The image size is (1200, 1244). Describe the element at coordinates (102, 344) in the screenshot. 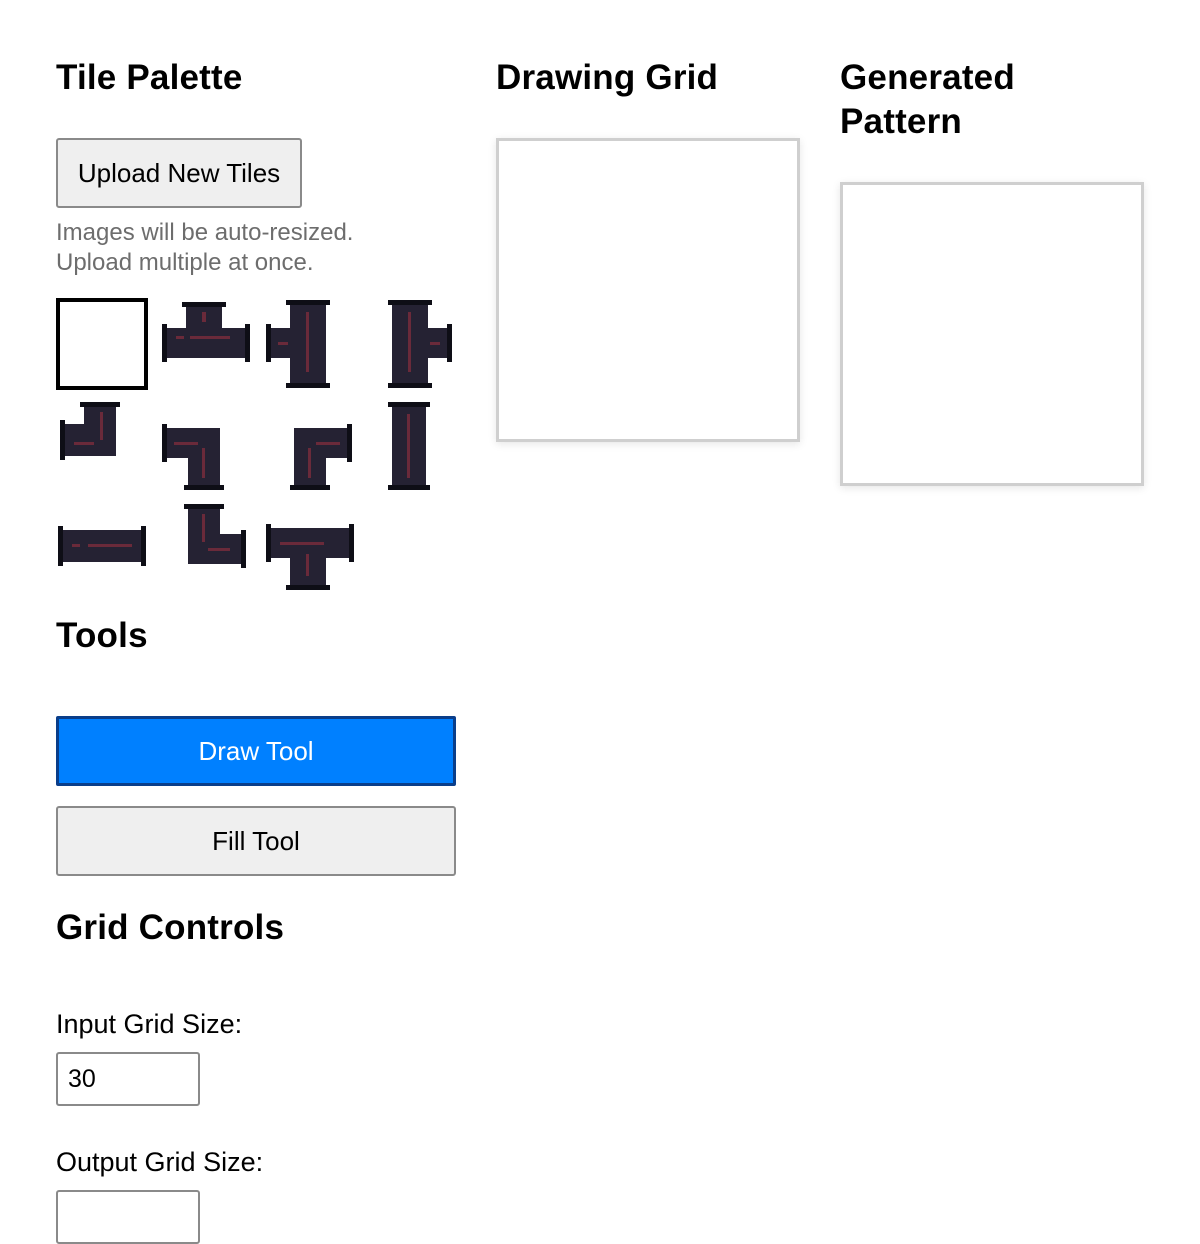

I see `tile-empty` at that location.